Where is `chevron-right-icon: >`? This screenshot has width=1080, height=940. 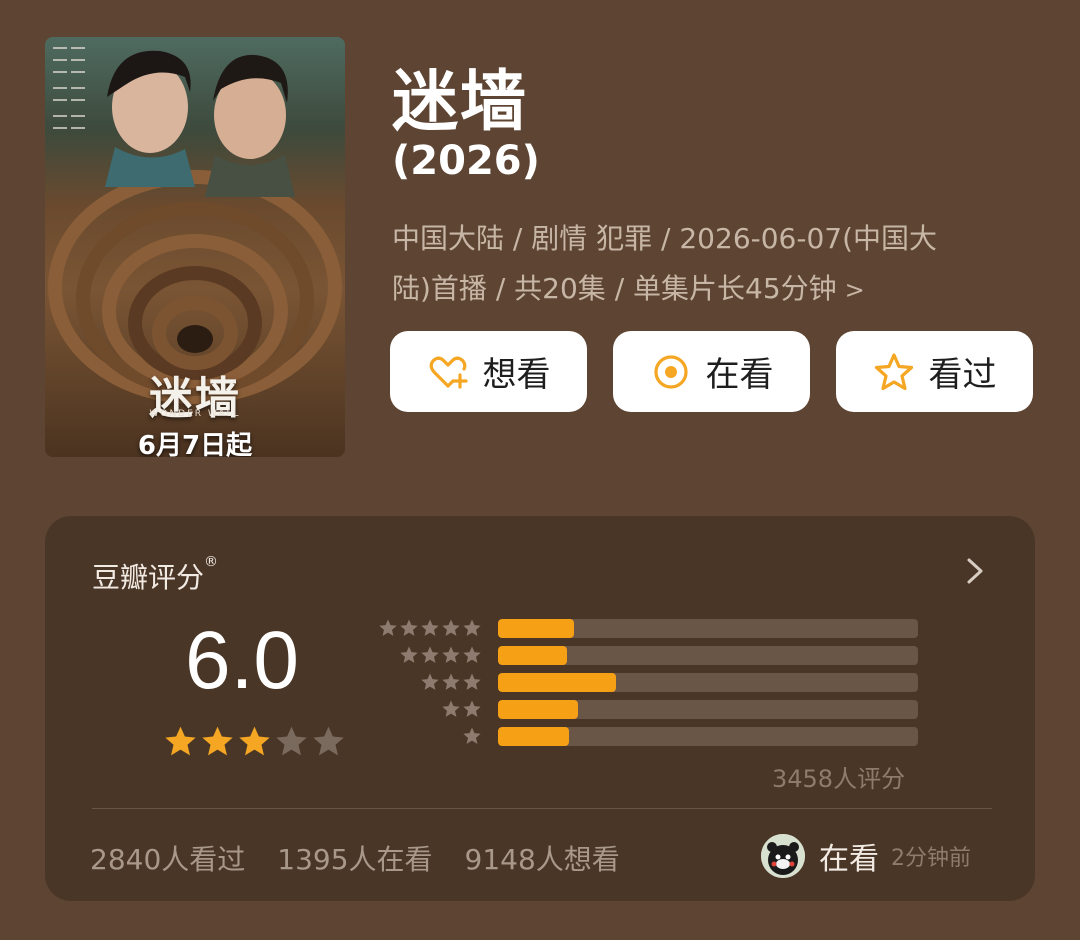
chevron-right-icon: > is located at coordinates (854, 290).